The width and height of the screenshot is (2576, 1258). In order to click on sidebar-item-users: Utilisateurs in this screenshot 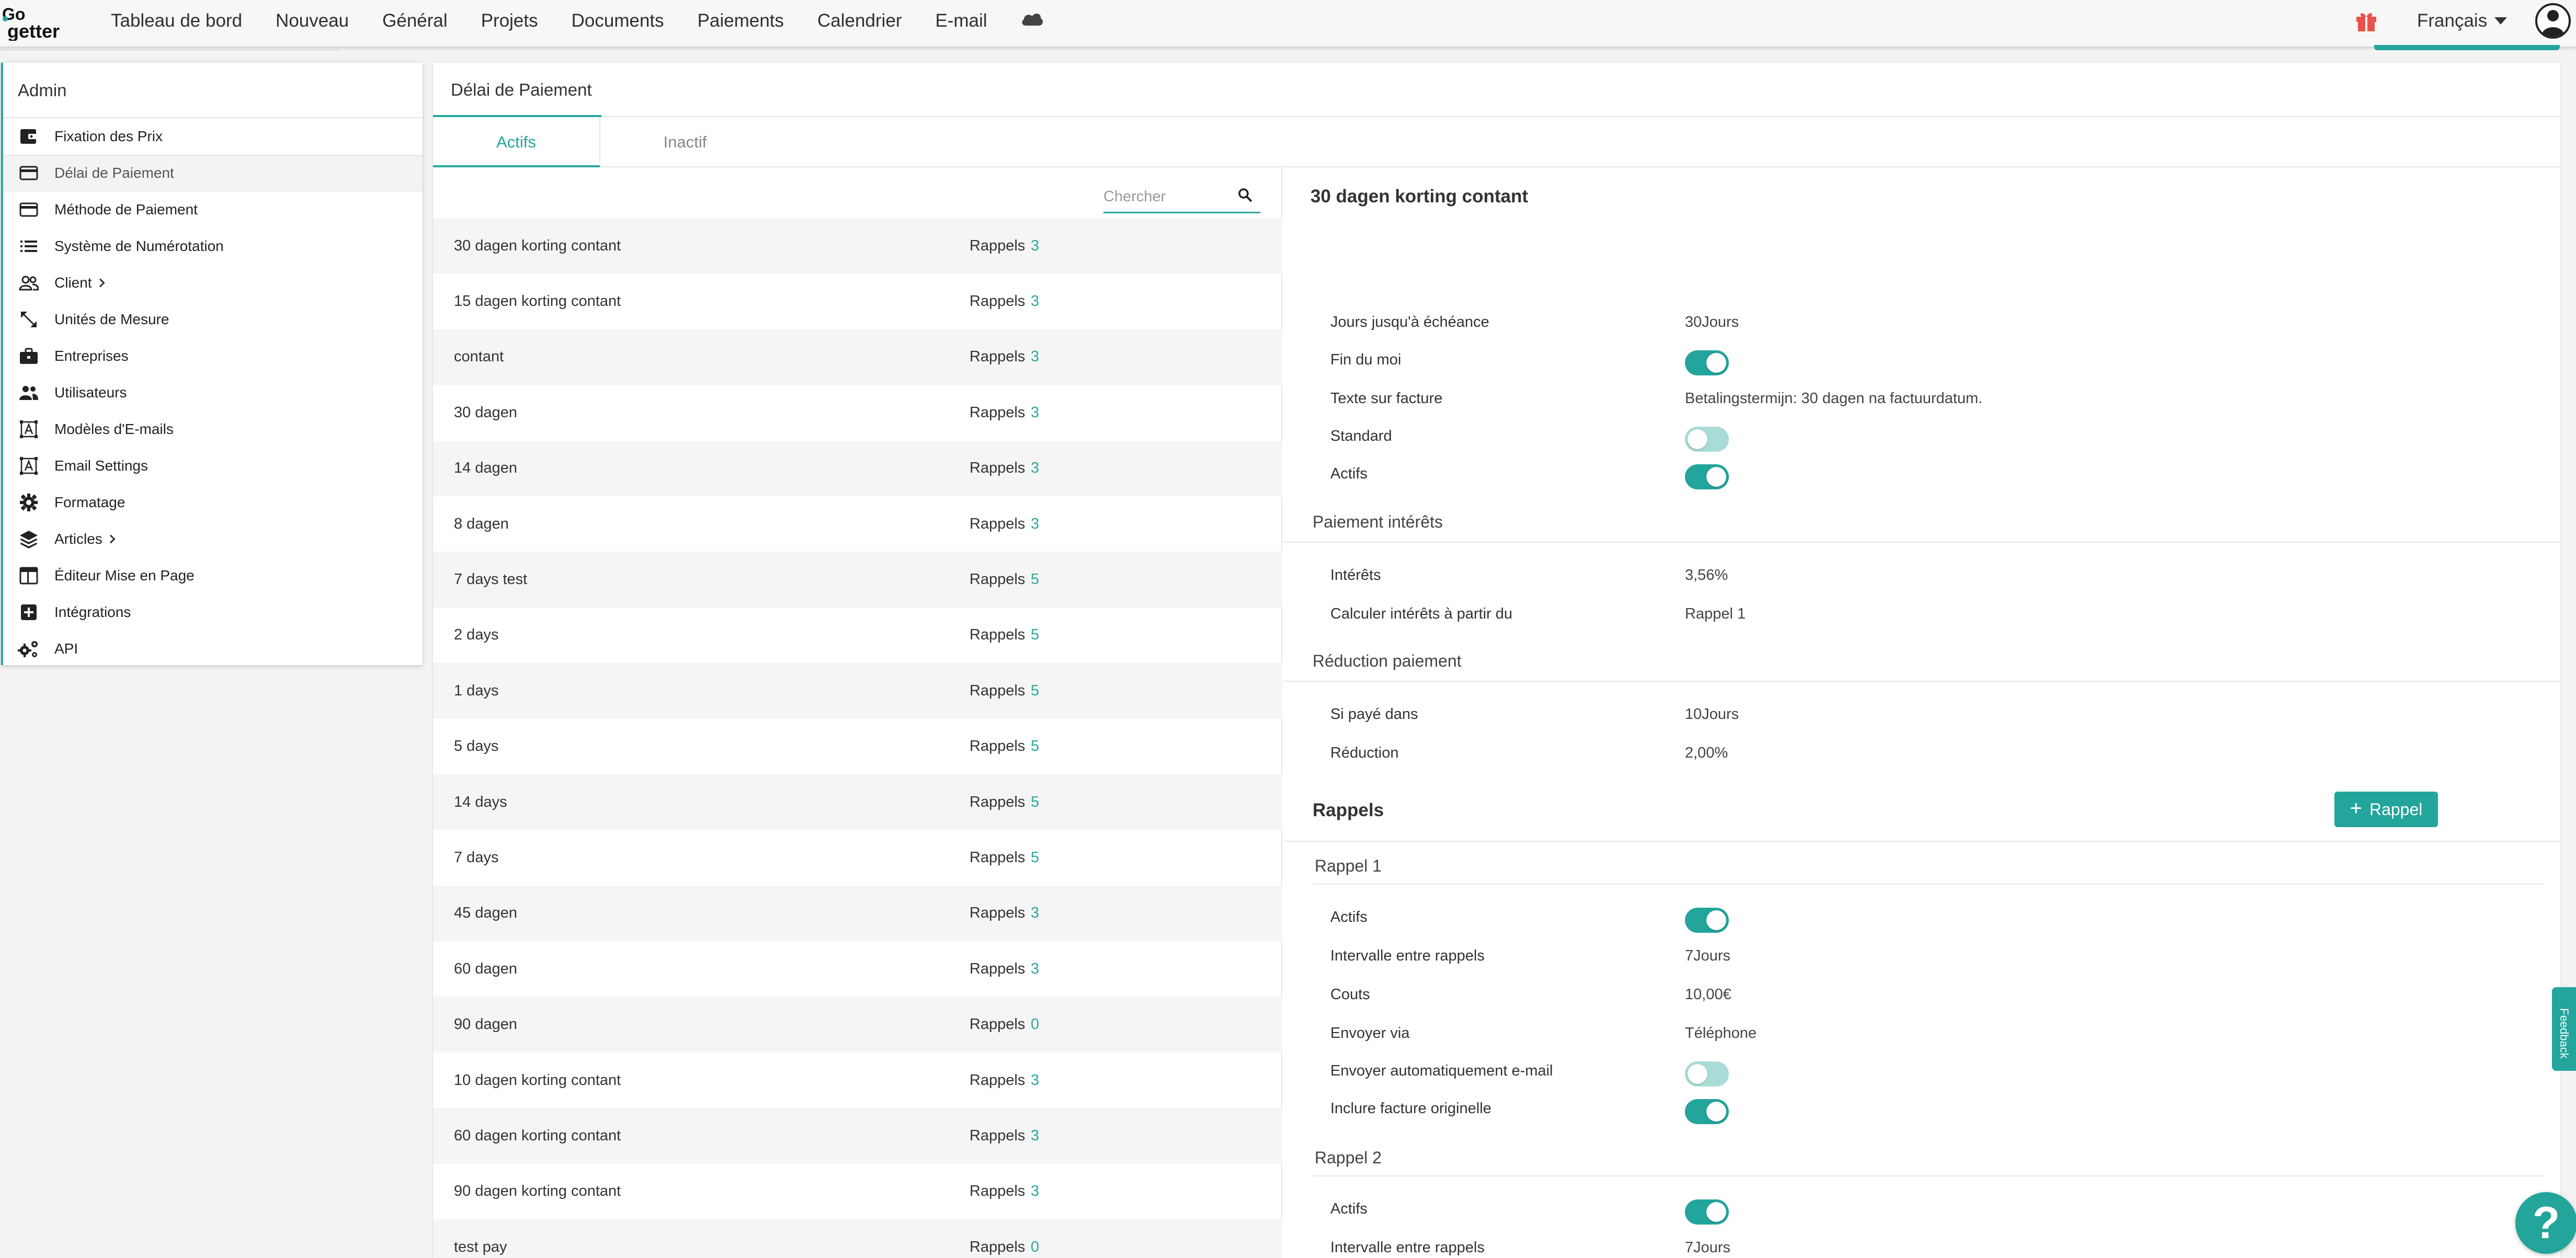, I will do `click(213, 392)`.